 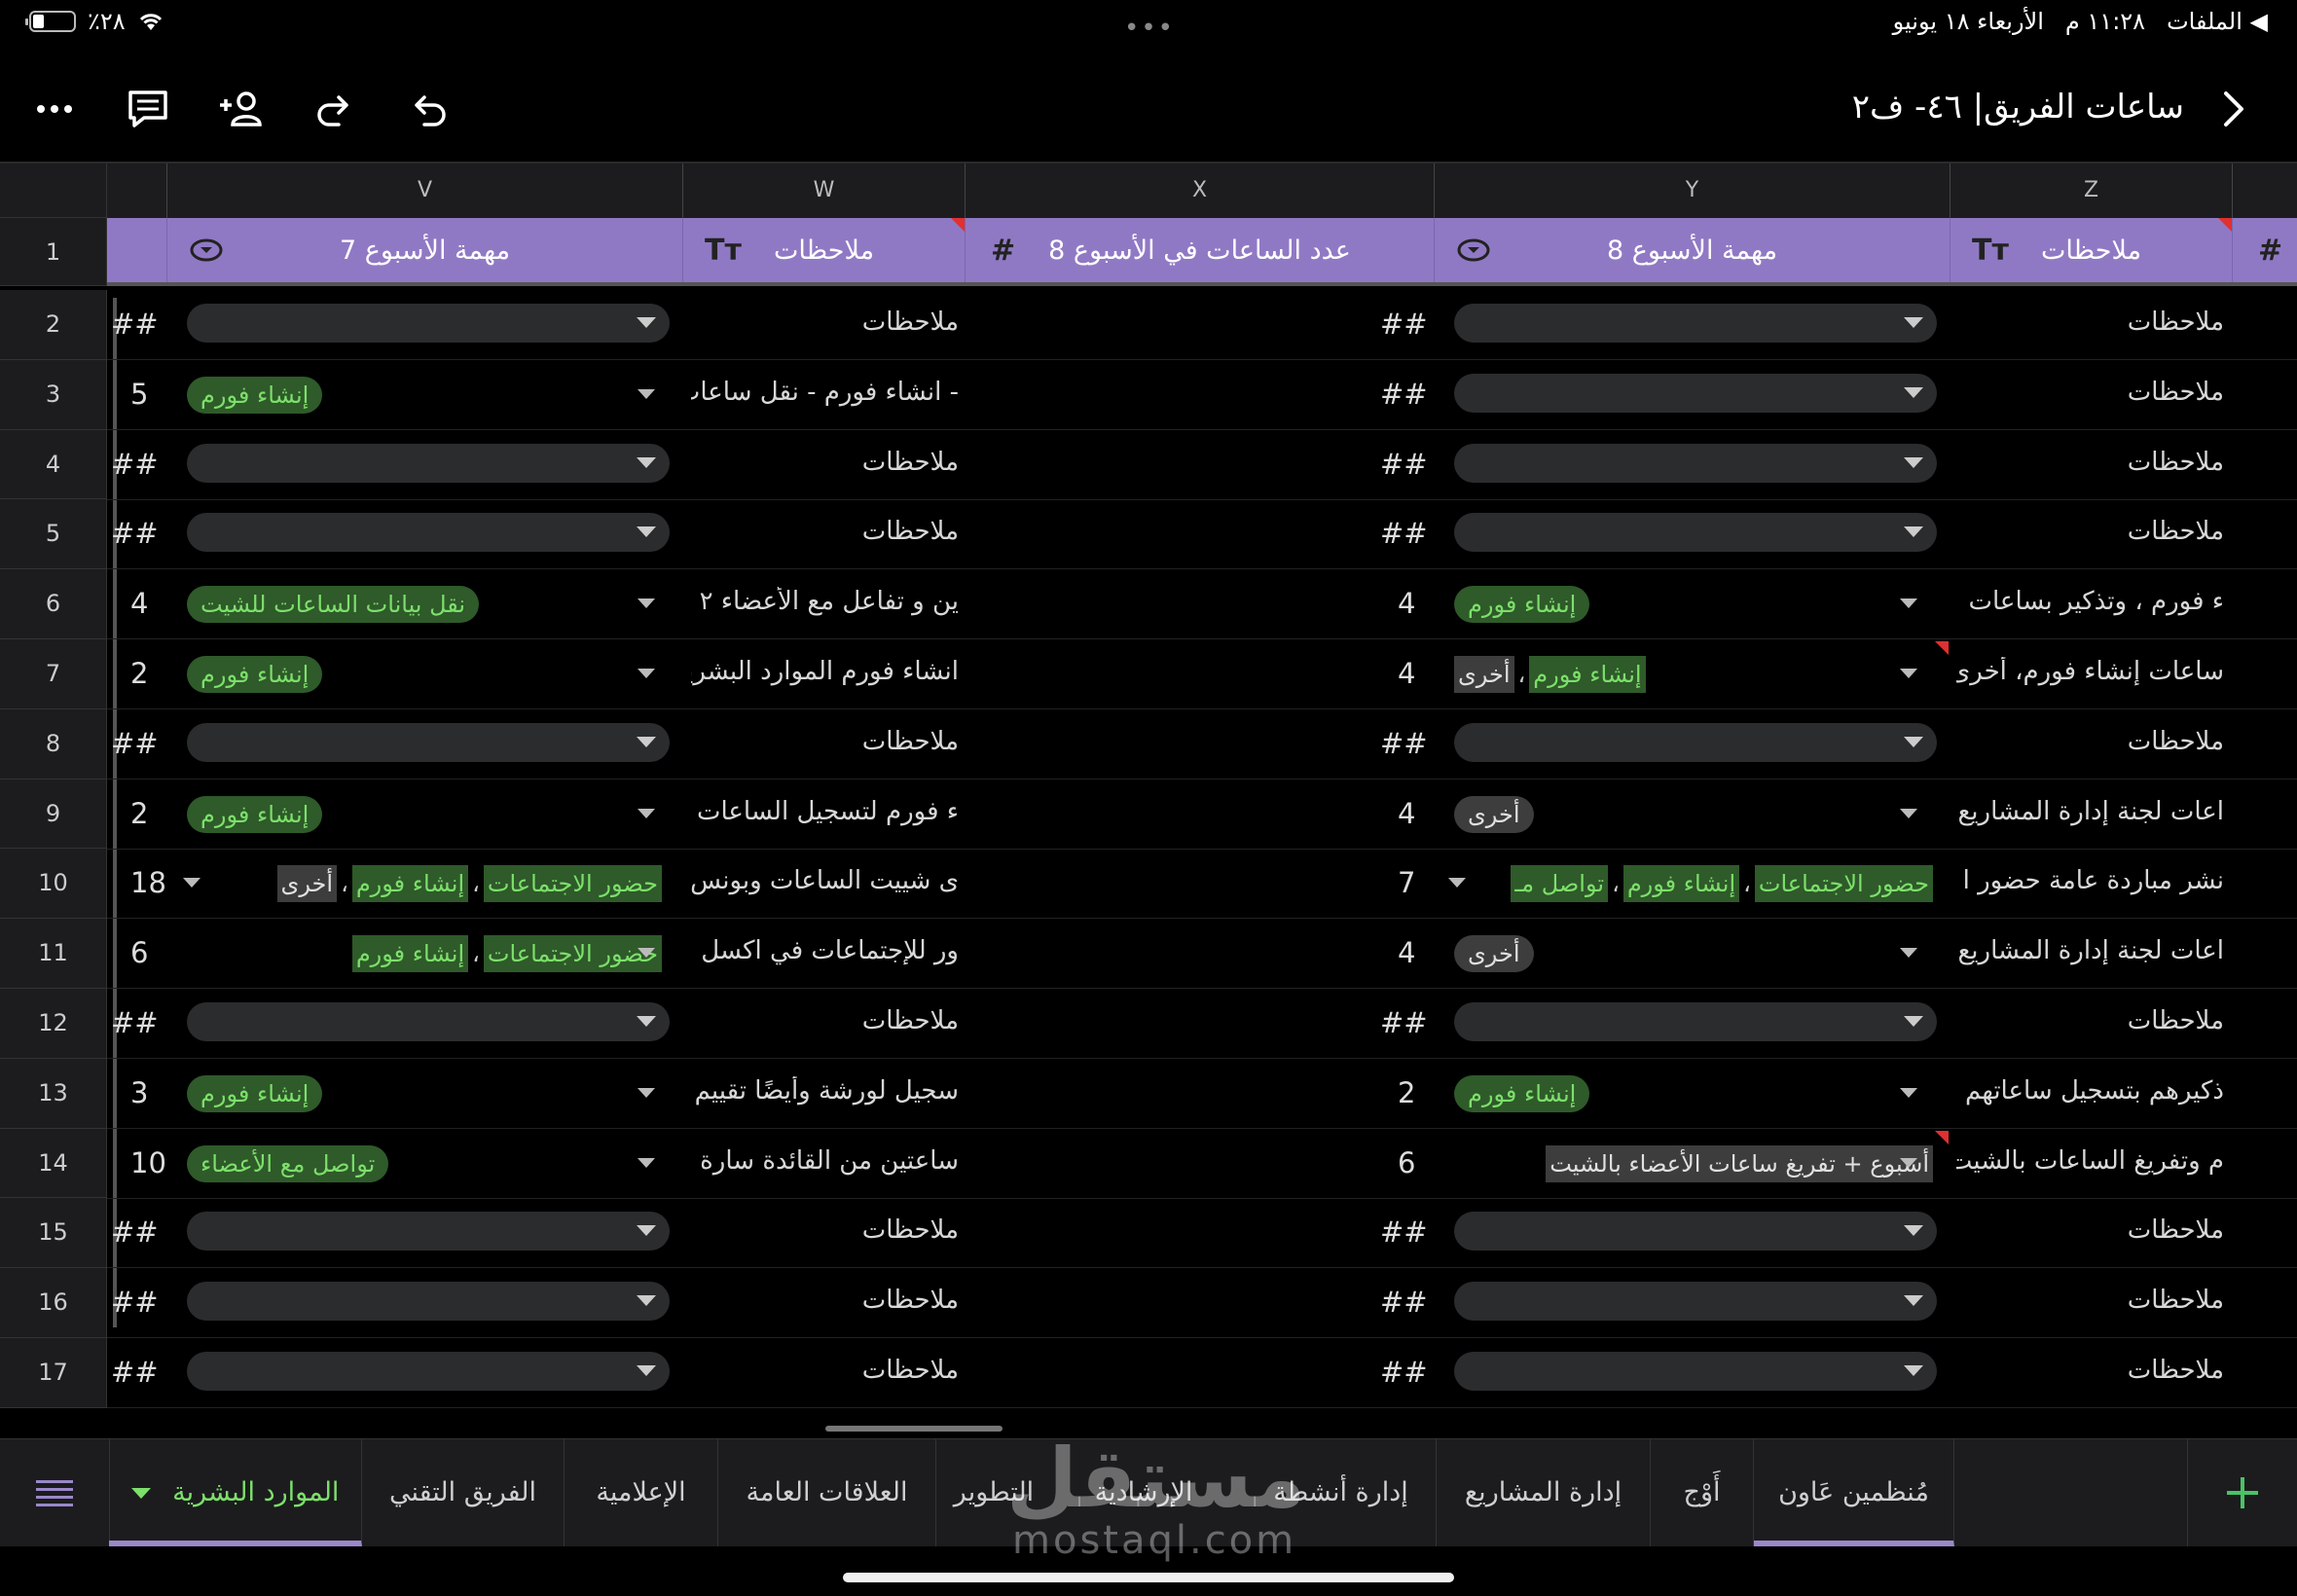 What do you see at coordinates (425, 190) in the screenshot?
I see `column-header-v: V` at bounding box center [425, 190].